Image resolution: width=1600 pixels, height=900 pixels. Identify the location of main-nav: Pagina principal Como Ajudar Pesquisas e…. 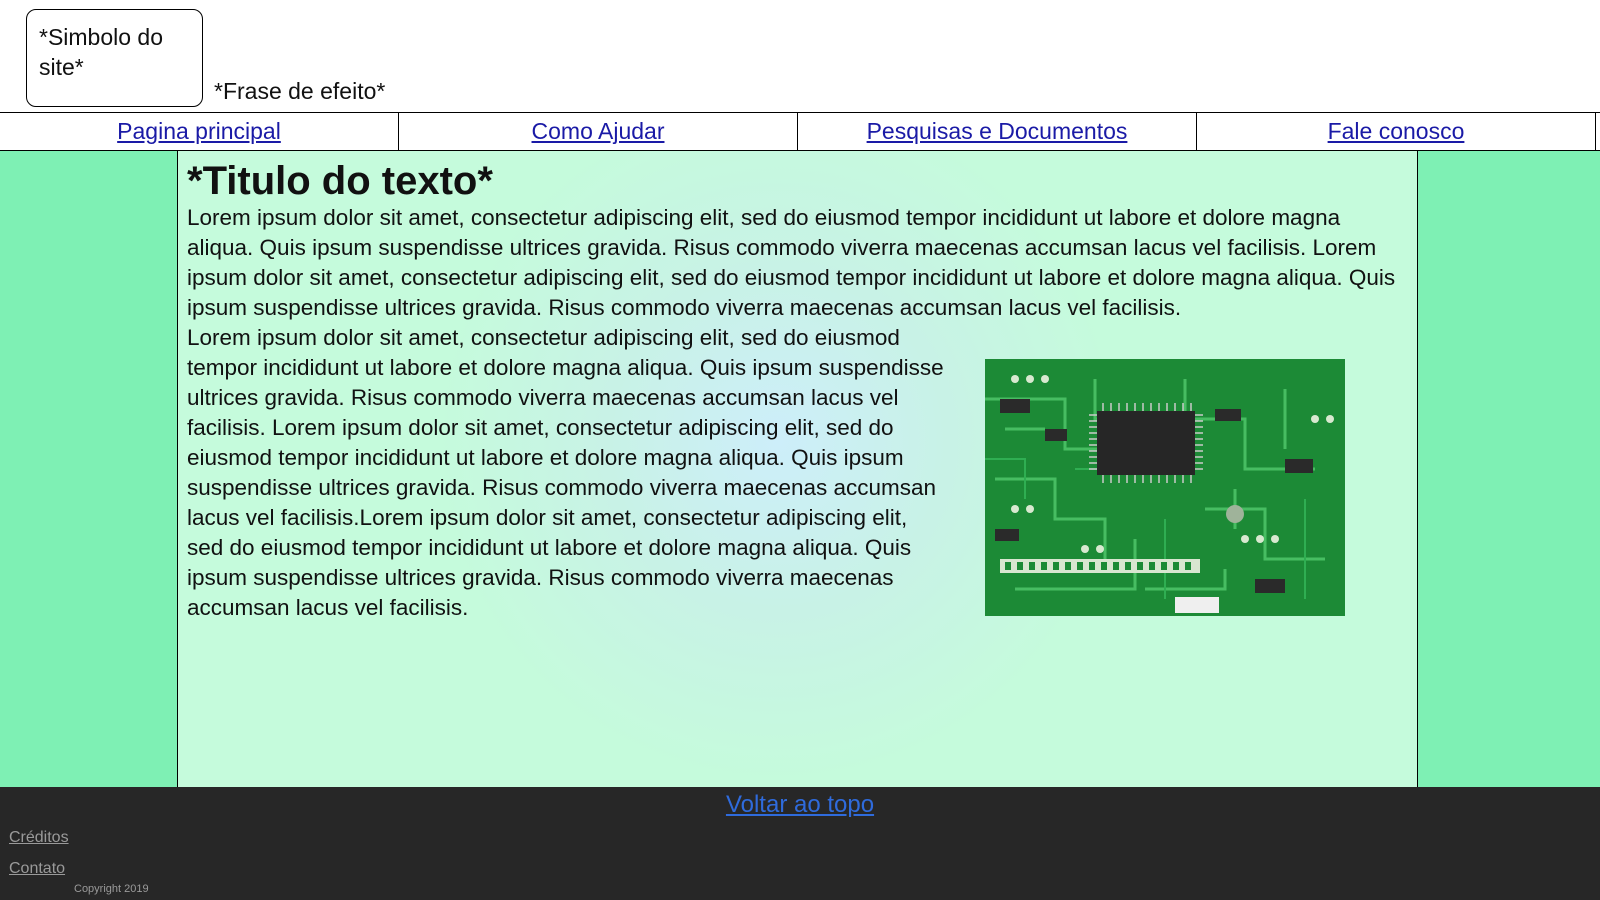
(800, 131).